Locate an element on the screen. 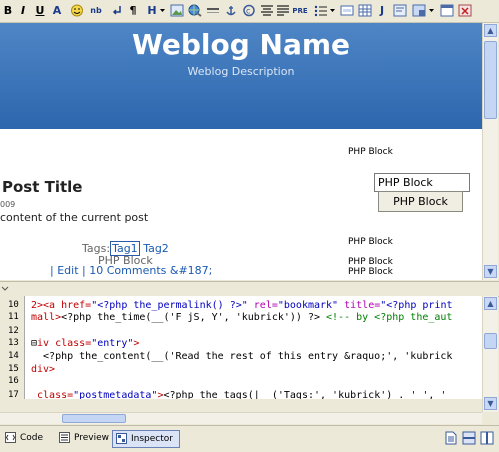 The height and width of the screenshot is (452, 499). post-title: Post Title is located at coordinates (42, 187).